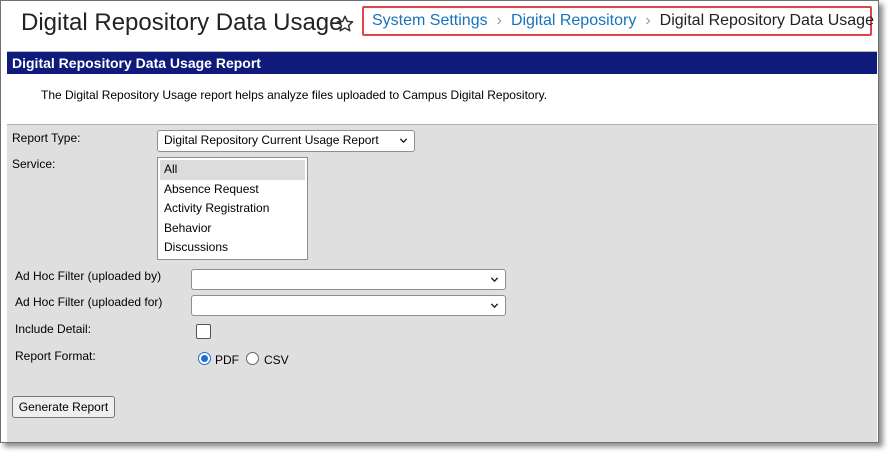 Image resolution: width=893 pixels, height=457 pixels. I want to click on adhoc-uploaded-for-label: Ad Hoc Filter (uploaded for), so click(89, 302).